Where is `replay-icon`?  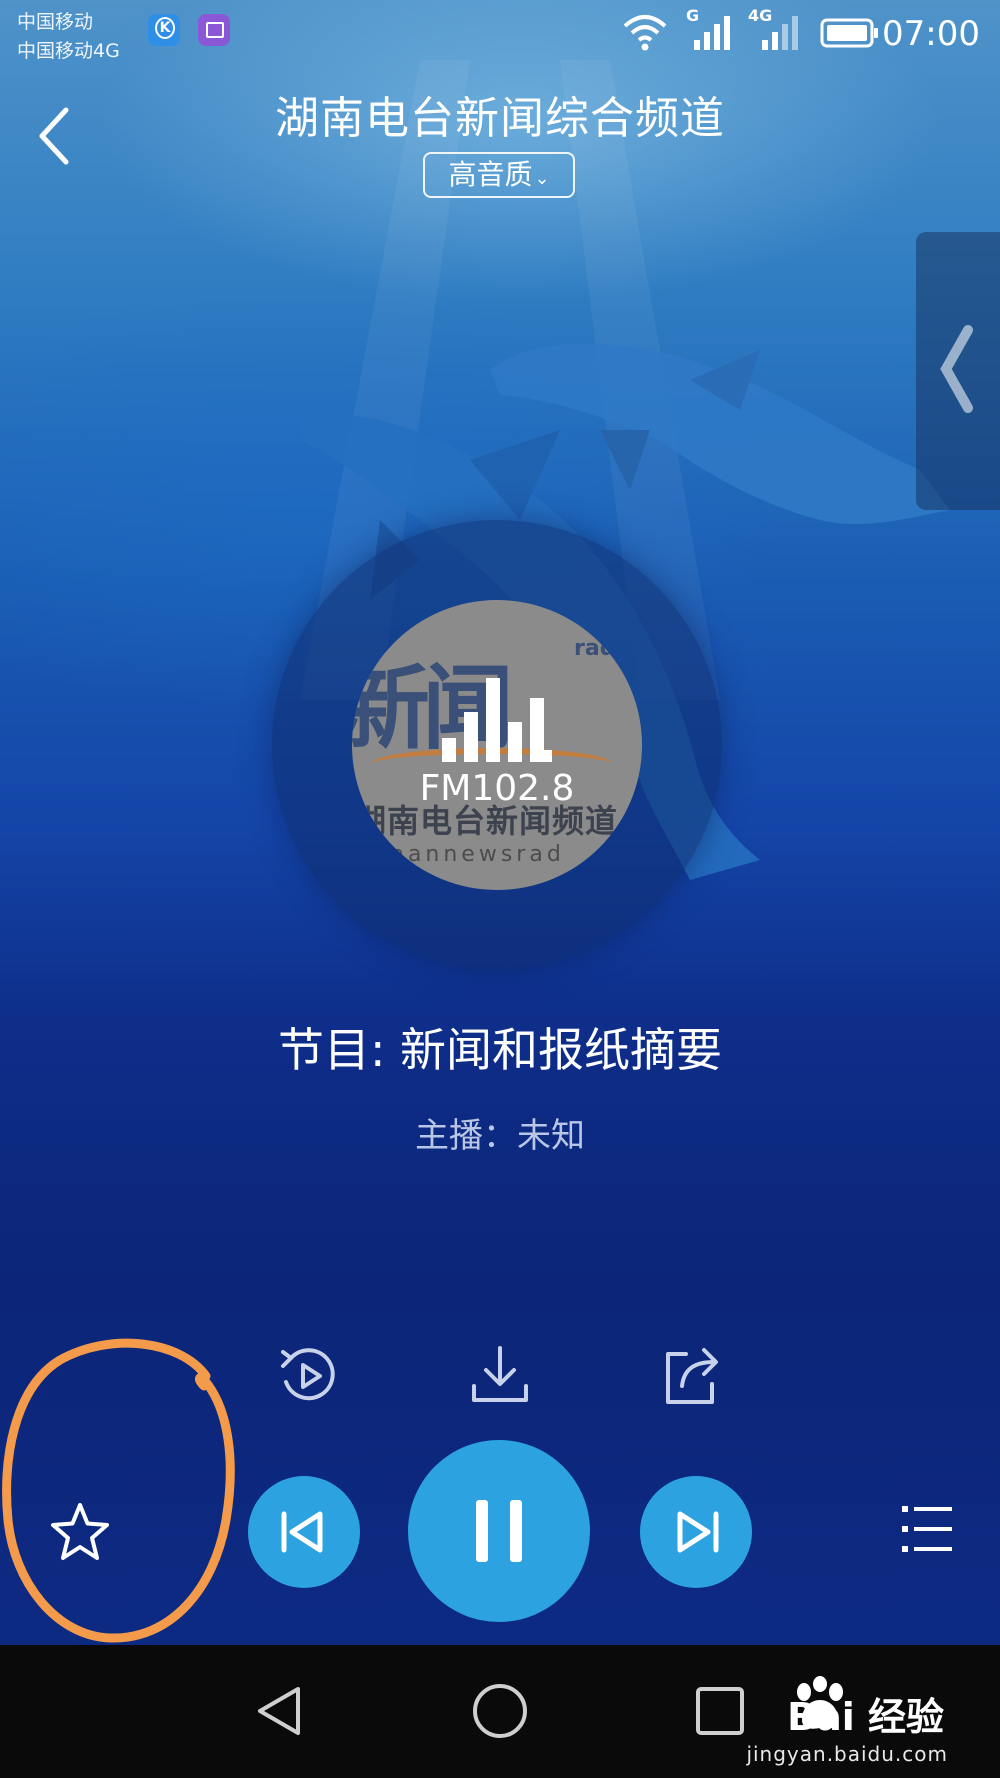
replay-icon is located at coordinates (308, 1374).